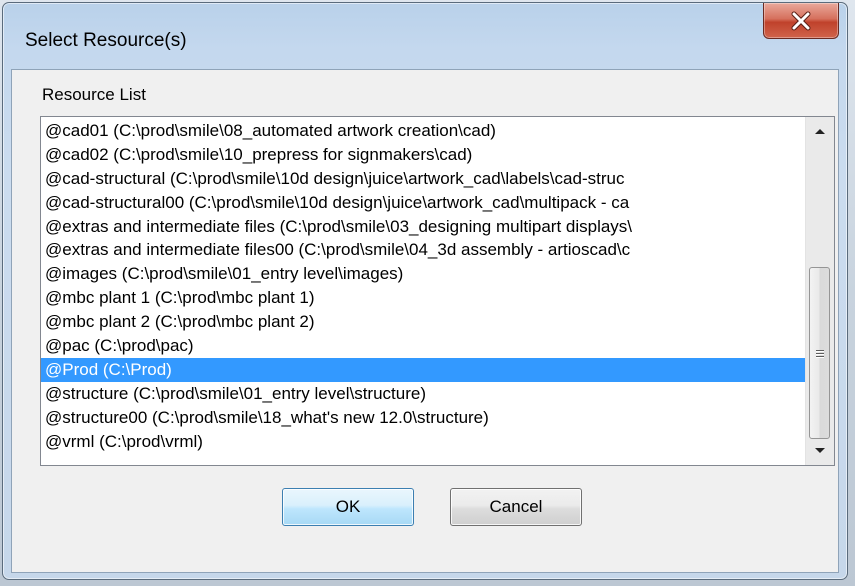 Image resolution: width=855 pixels, height=586 pixels. I want to click on cancel-button: Cancel, so click(516, 507).